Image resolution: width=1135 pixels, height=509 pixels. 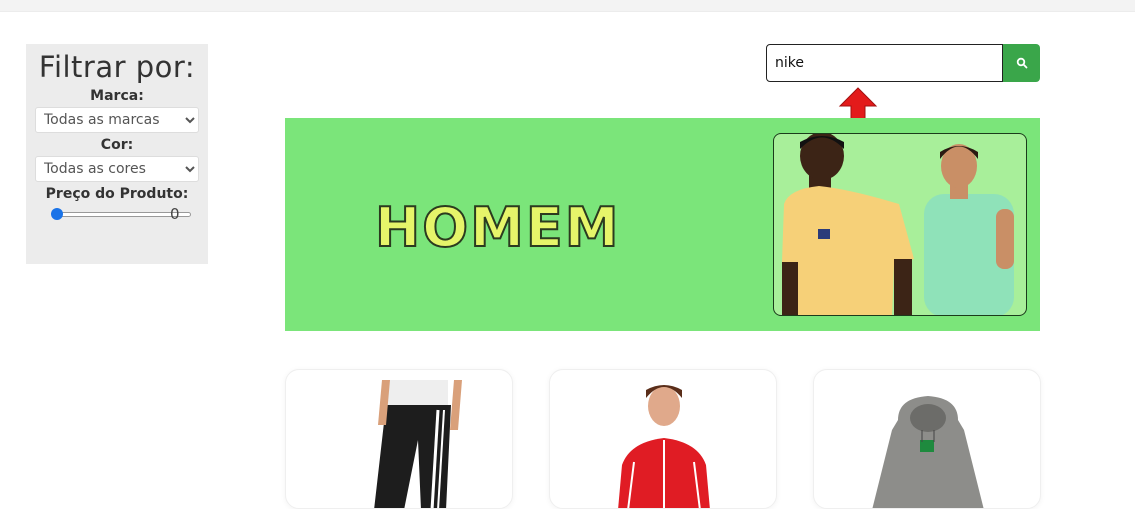 I want to click on search-icon, so click(x=1021, y=63).